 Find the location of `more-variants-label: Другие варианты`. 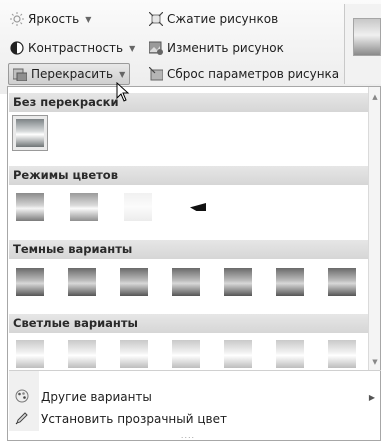

more-variants-label: Другие варианты is located at coordinates (96, 397).